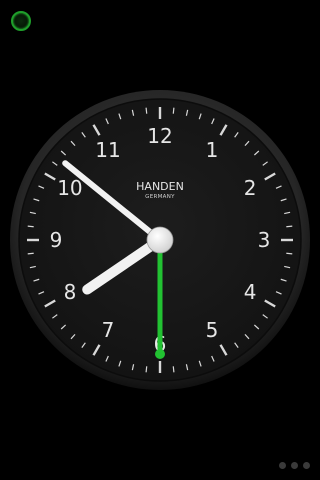 The height and width of the screenshot is (480, 320). Describe the element at coordinates (56, 240) in the screenshot. I see `hour-numeral: 9` at that location.